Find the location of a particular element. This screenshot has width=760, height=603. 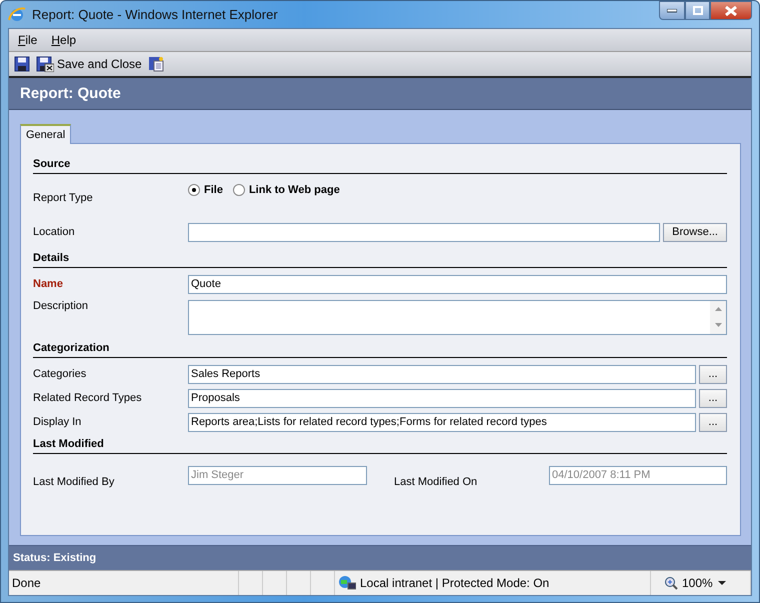

save-new-button is located at coordinates (156, 64).